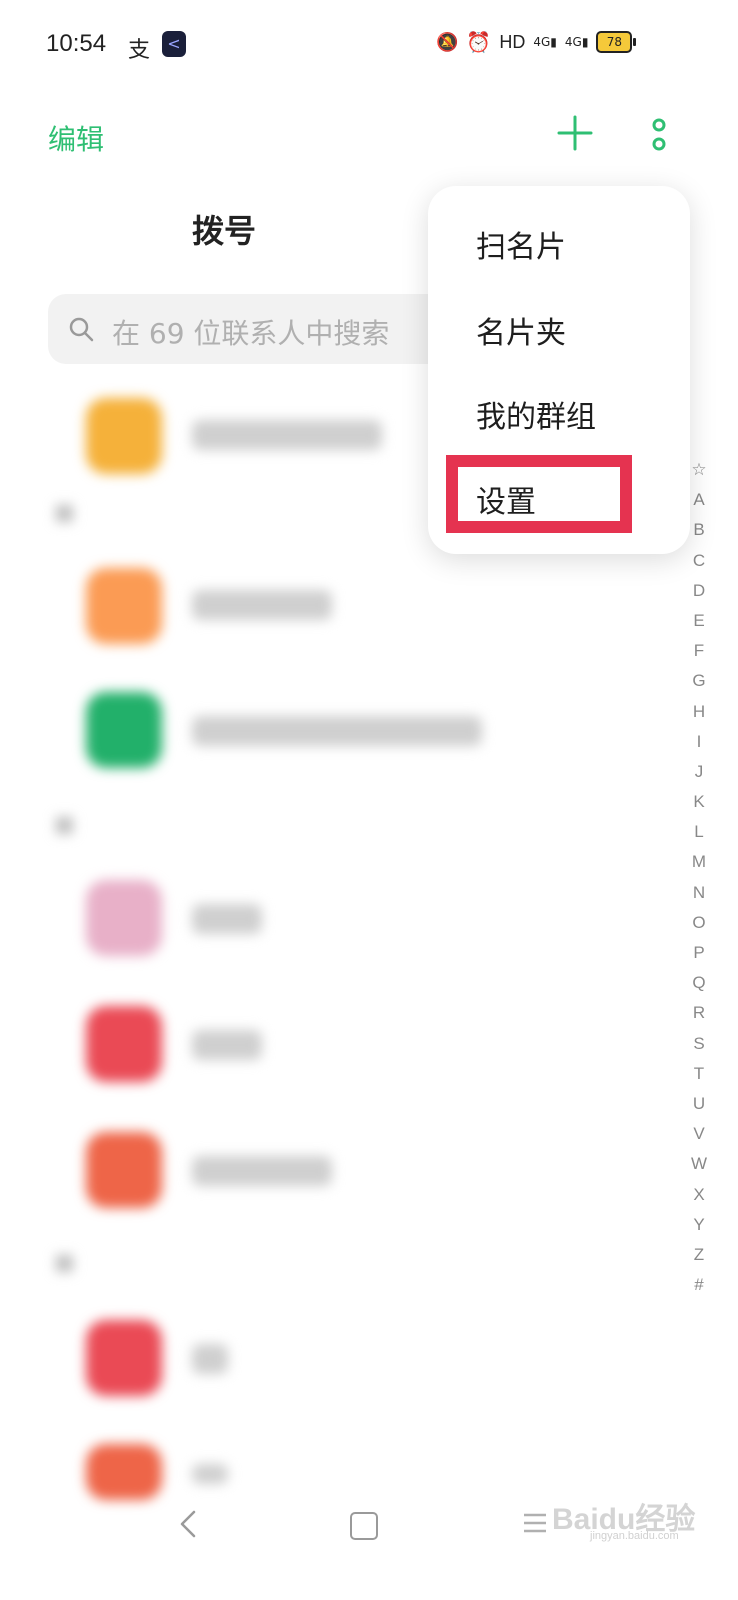 Image resolution: width=738 pixels, height=1600 pixels. I want to click on signal-icon: 4G▮, so click(545, 42).